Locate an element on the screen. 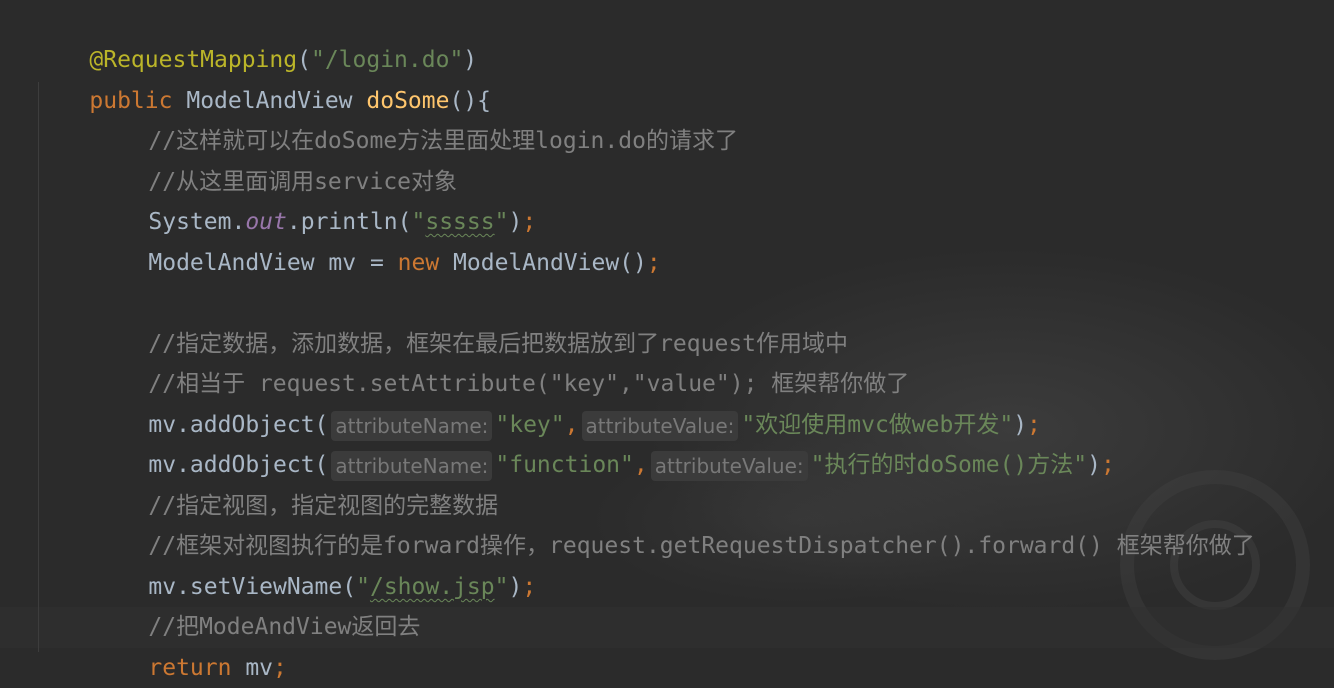 This screenshot has height=688, width=1334. code-line-8: //指定数据，添加数据，框架在最后把数据放到了request作用域中 is located at coordinates (441, 320).